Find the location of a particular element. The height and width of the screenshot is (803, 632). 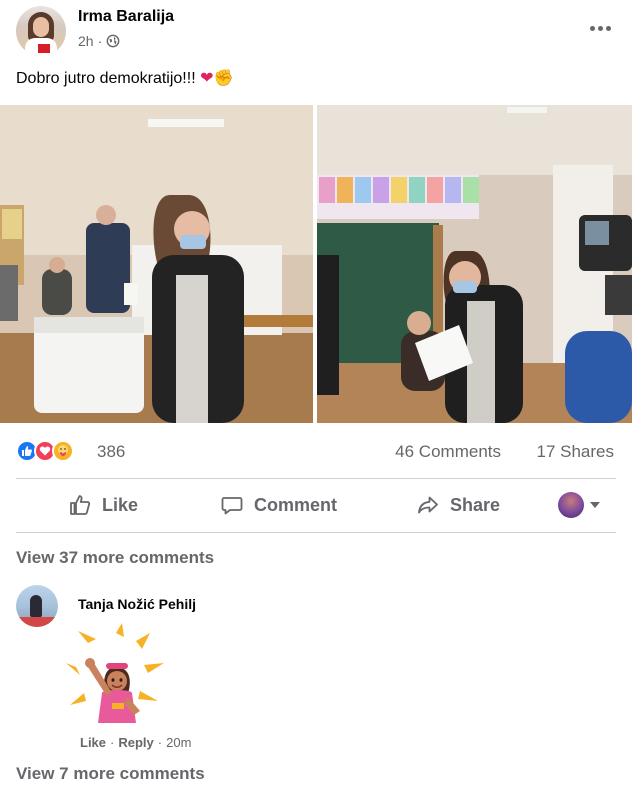

share-icon is located at coordinates (428, 505).